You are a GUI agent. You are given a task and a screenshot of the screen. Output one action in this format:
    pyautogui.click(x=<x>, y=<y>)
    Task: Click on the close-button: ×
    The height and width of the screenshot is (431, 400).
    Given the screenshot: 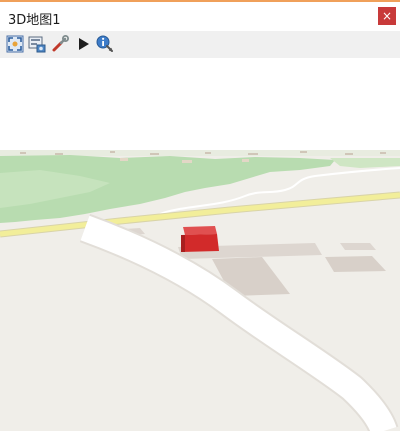 What is the action you would take?
    pyautogui.click(x=387, y=16)
    